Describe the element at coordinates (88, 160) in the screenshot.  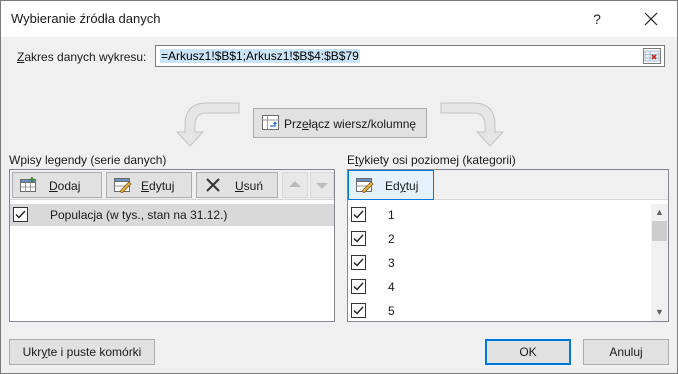
I see `legend-entries-title: Wpisy legendy (serie danych)` at that location.